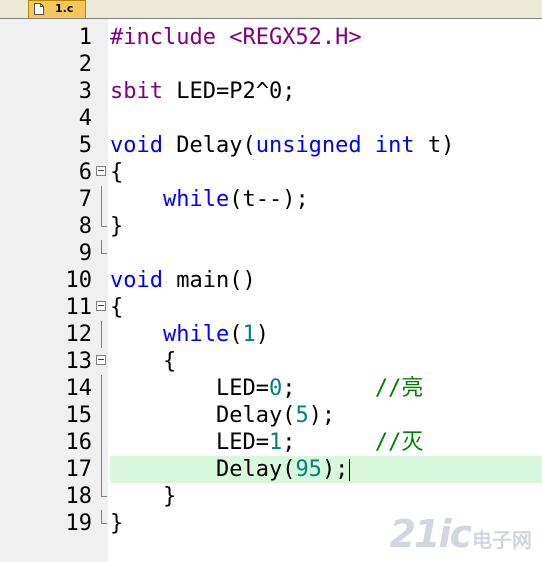 This screenshot has height=562, width=542. Describe the element at coordinates (308, 469) in the screenshot. I see `number-token: 95` at that location.